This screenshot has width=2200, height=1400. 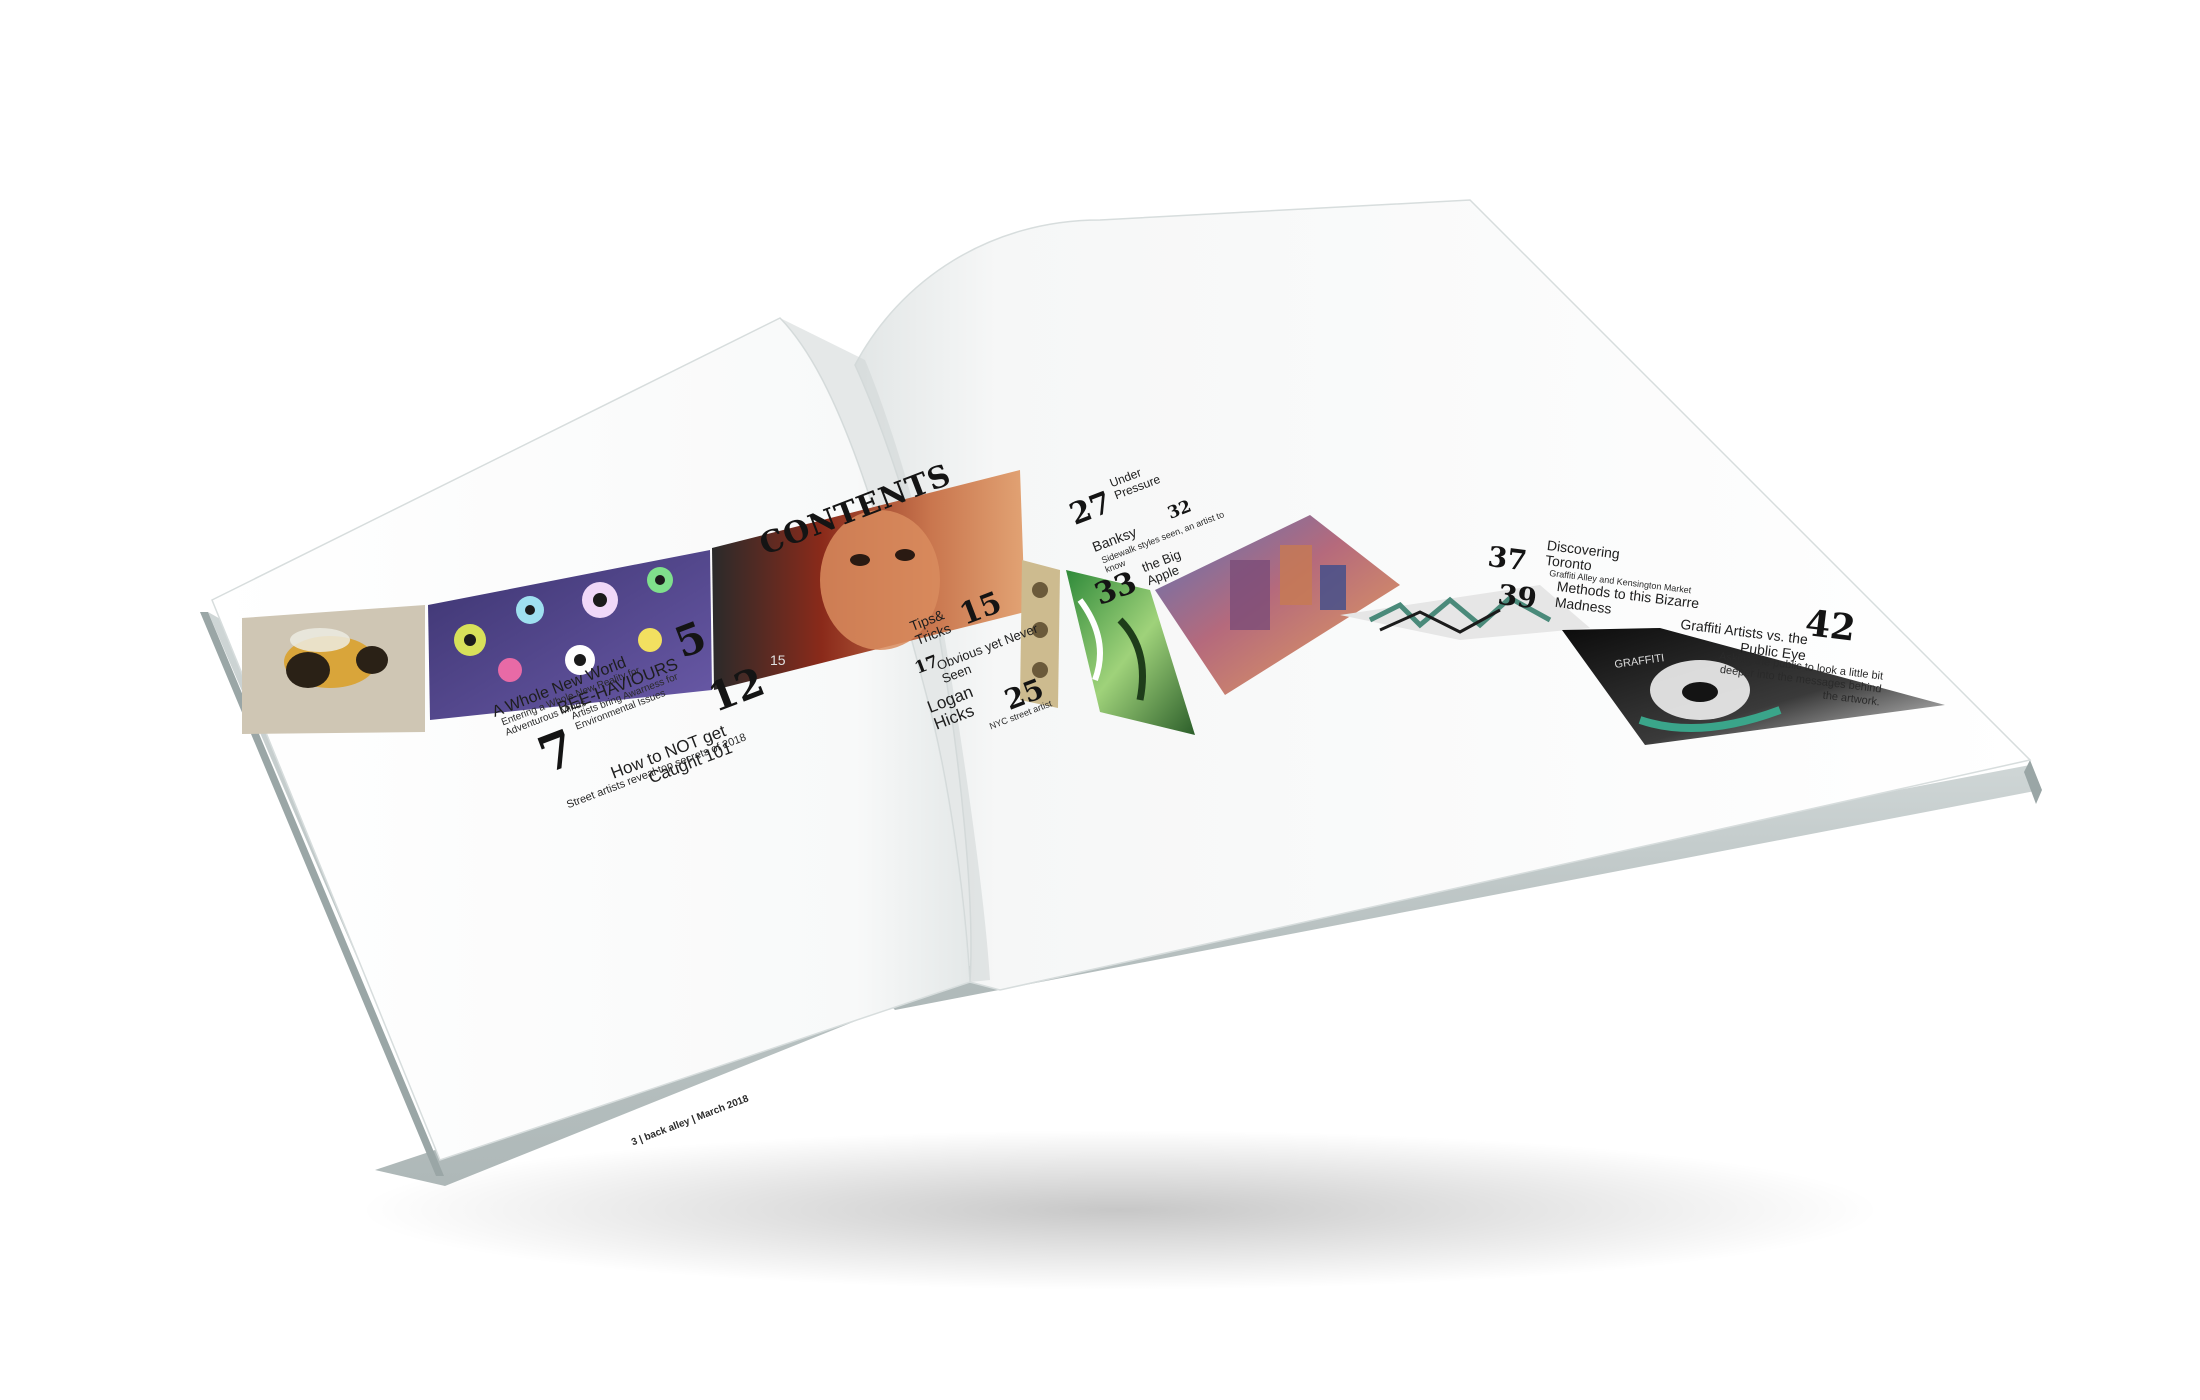 What do you see at coordinates (1507, 559) in the screenshot?
I see `entry-num-37: 37` at bounding box center [1507, 559].